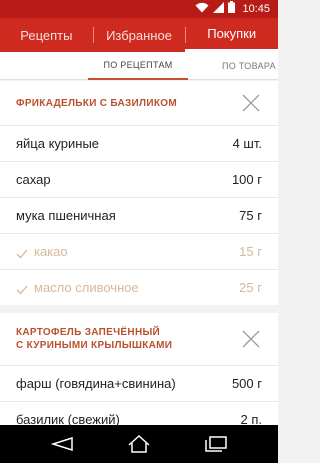 The image size is (320, 463). Describe the element at coordinates (250, 287) in the screenshot. I see `ingredient-amount: 25 г` at that location.